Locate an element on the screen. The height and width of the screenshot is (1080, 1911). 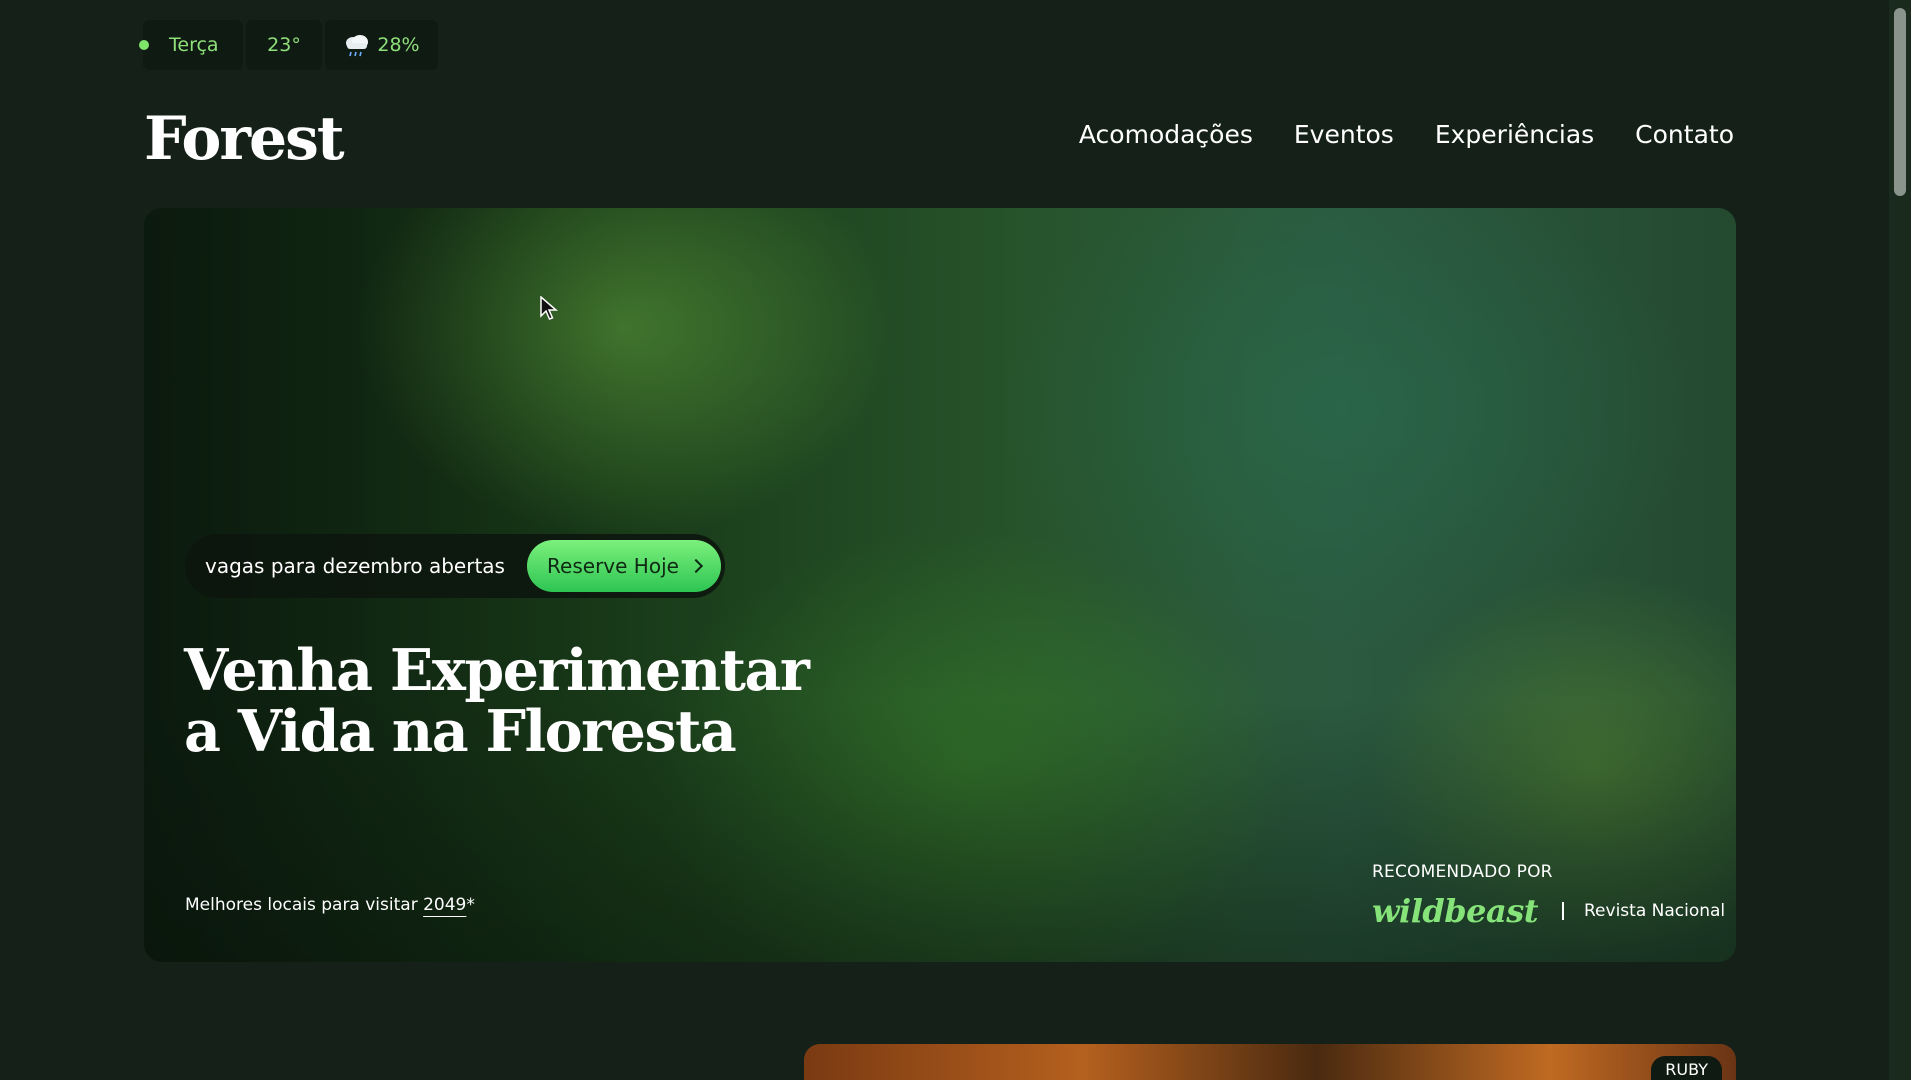
brand-divider is located at coordinates (1563, 911).